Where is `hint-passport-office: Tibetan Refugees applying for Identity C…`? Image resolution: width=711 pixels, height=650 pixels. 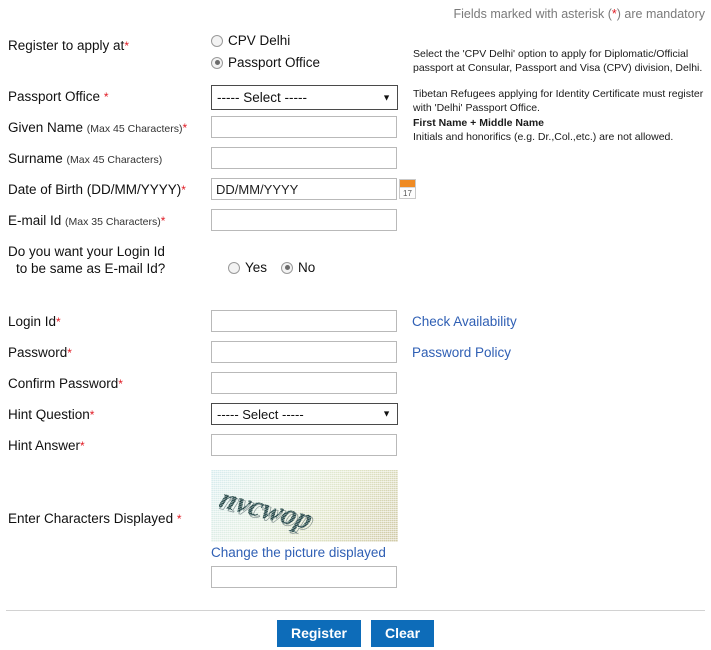 hint-passport-office: Tibetan Refugees applying for Identity C… is located at coordinates (558, 101).